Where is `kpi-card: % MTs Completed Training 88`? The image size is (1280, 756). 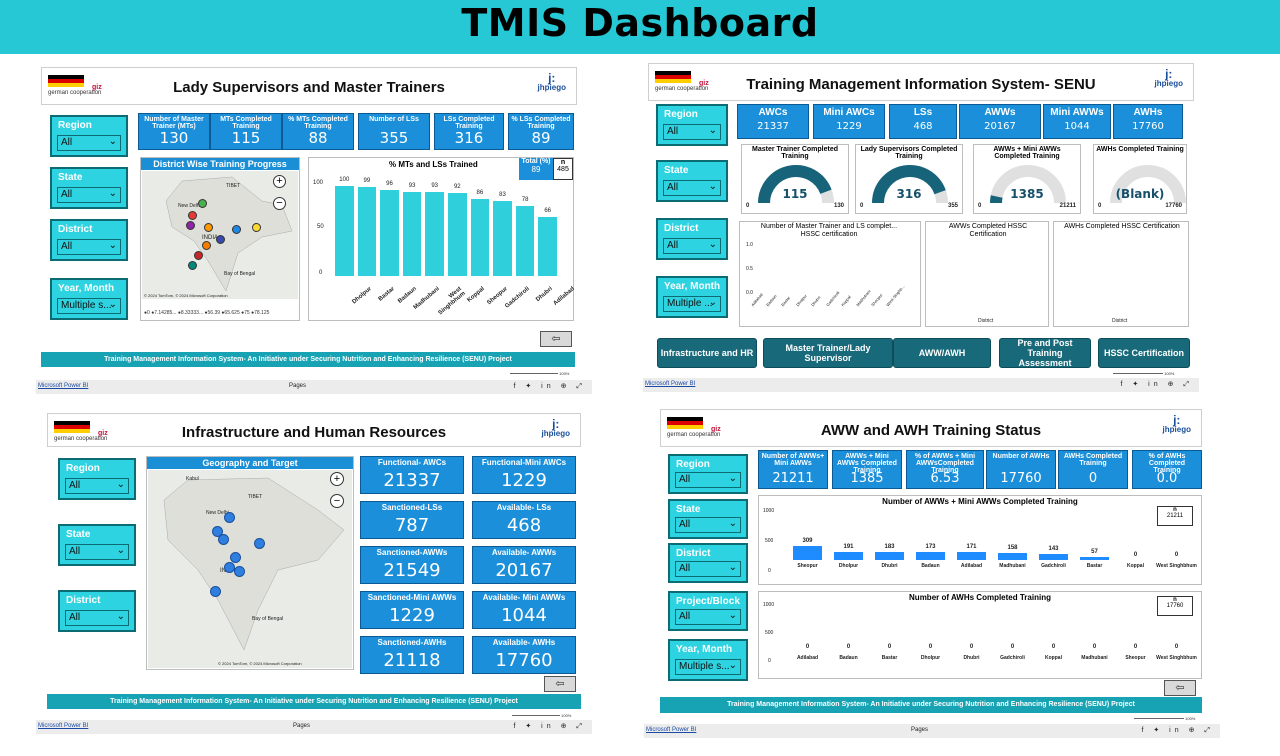 kpi-card: % MTs Completed Training 88 is located at coordinates (318, 131).